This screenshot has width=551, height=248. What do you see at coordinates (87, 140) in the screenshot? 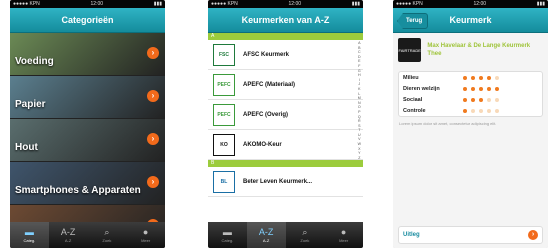
I see `category-item: Hout ›` at bounding box center [87, 140].